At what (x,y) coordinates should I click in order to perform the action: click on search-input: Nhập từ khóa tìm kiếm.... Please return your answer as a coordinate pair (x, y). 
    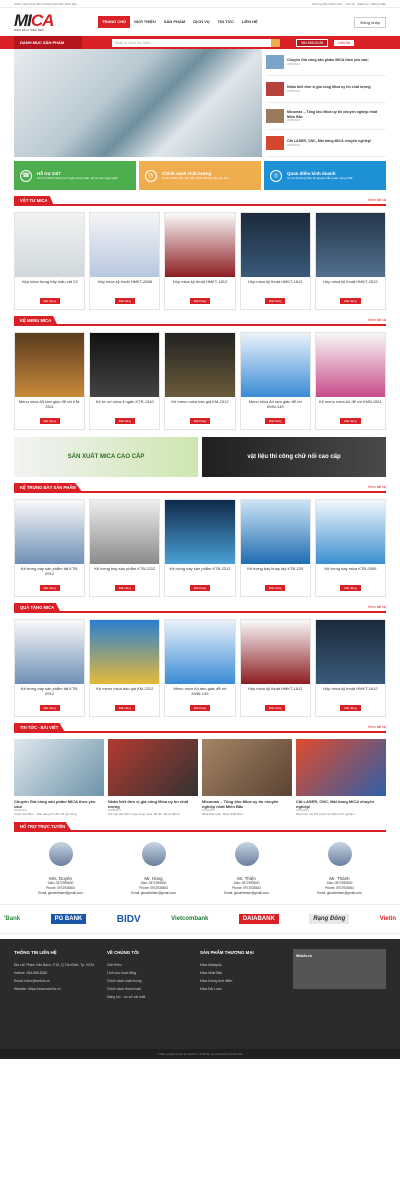
    Looking at the image, I should click on (196, 42).